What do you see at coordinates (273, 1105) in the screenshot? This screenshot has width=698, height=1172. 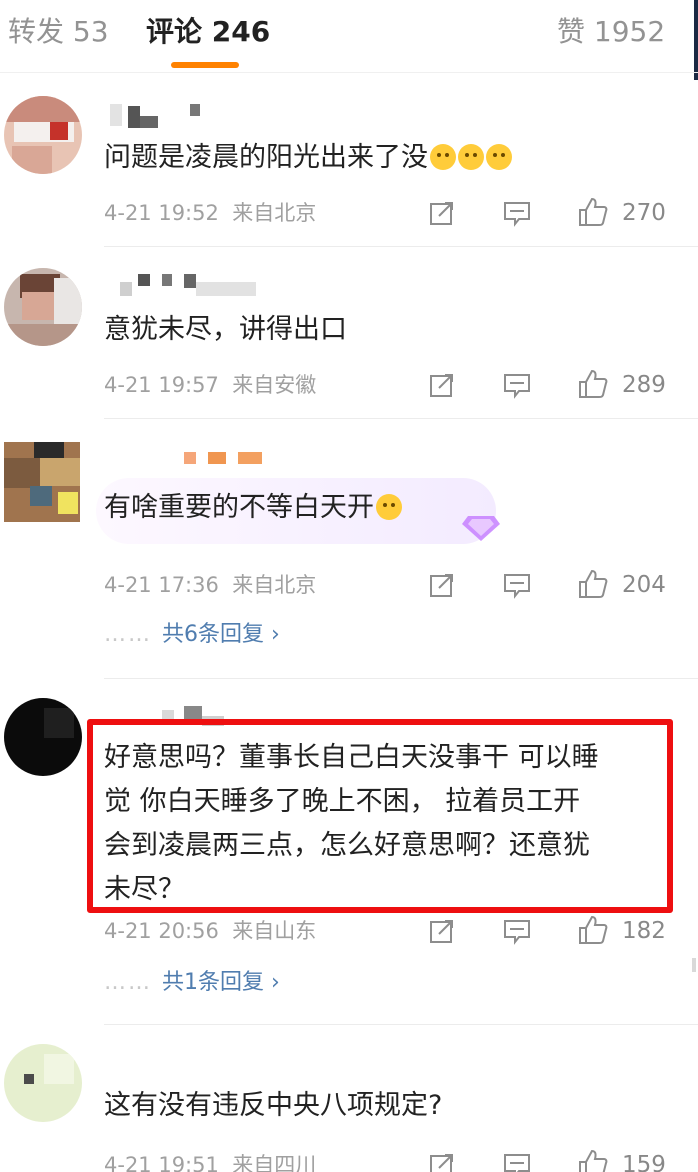 I see `comment-text: 这有没有违反中央八项规定?` at bounding box center [273, 1105].